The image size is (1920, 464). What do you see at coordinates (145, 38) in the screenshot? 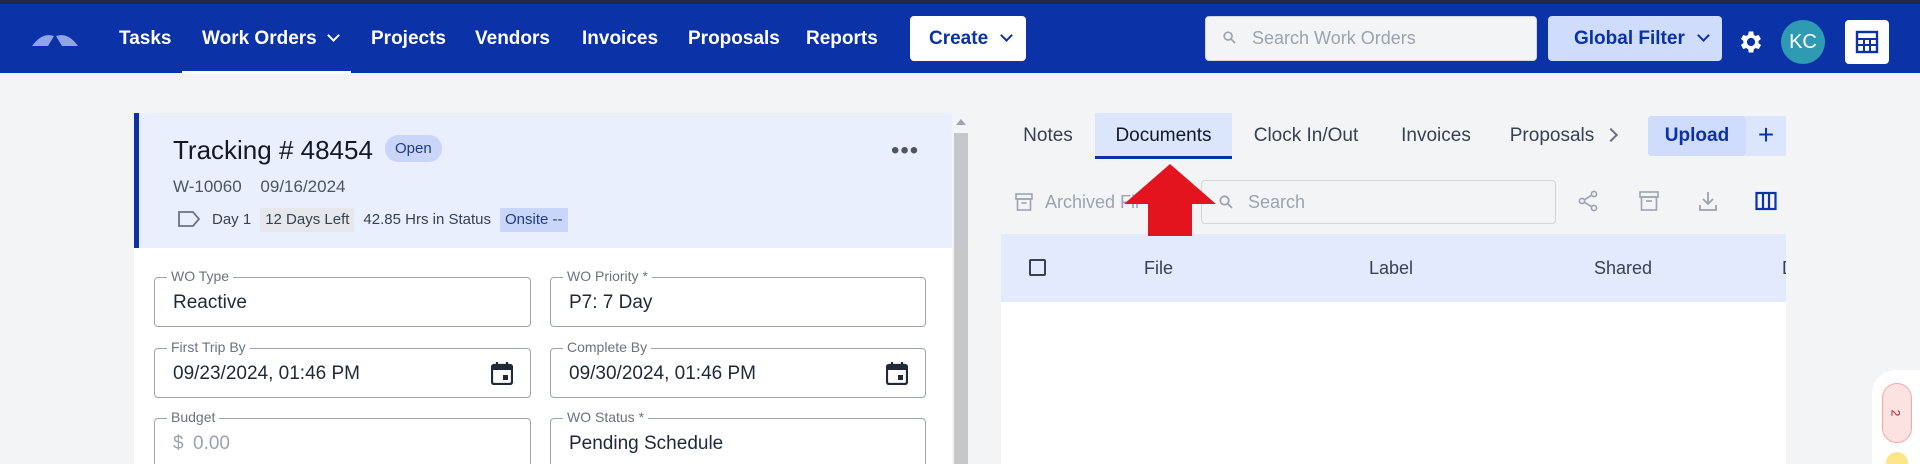
I see `nav-tasks: Tasks` at bounding box center [145, 38].